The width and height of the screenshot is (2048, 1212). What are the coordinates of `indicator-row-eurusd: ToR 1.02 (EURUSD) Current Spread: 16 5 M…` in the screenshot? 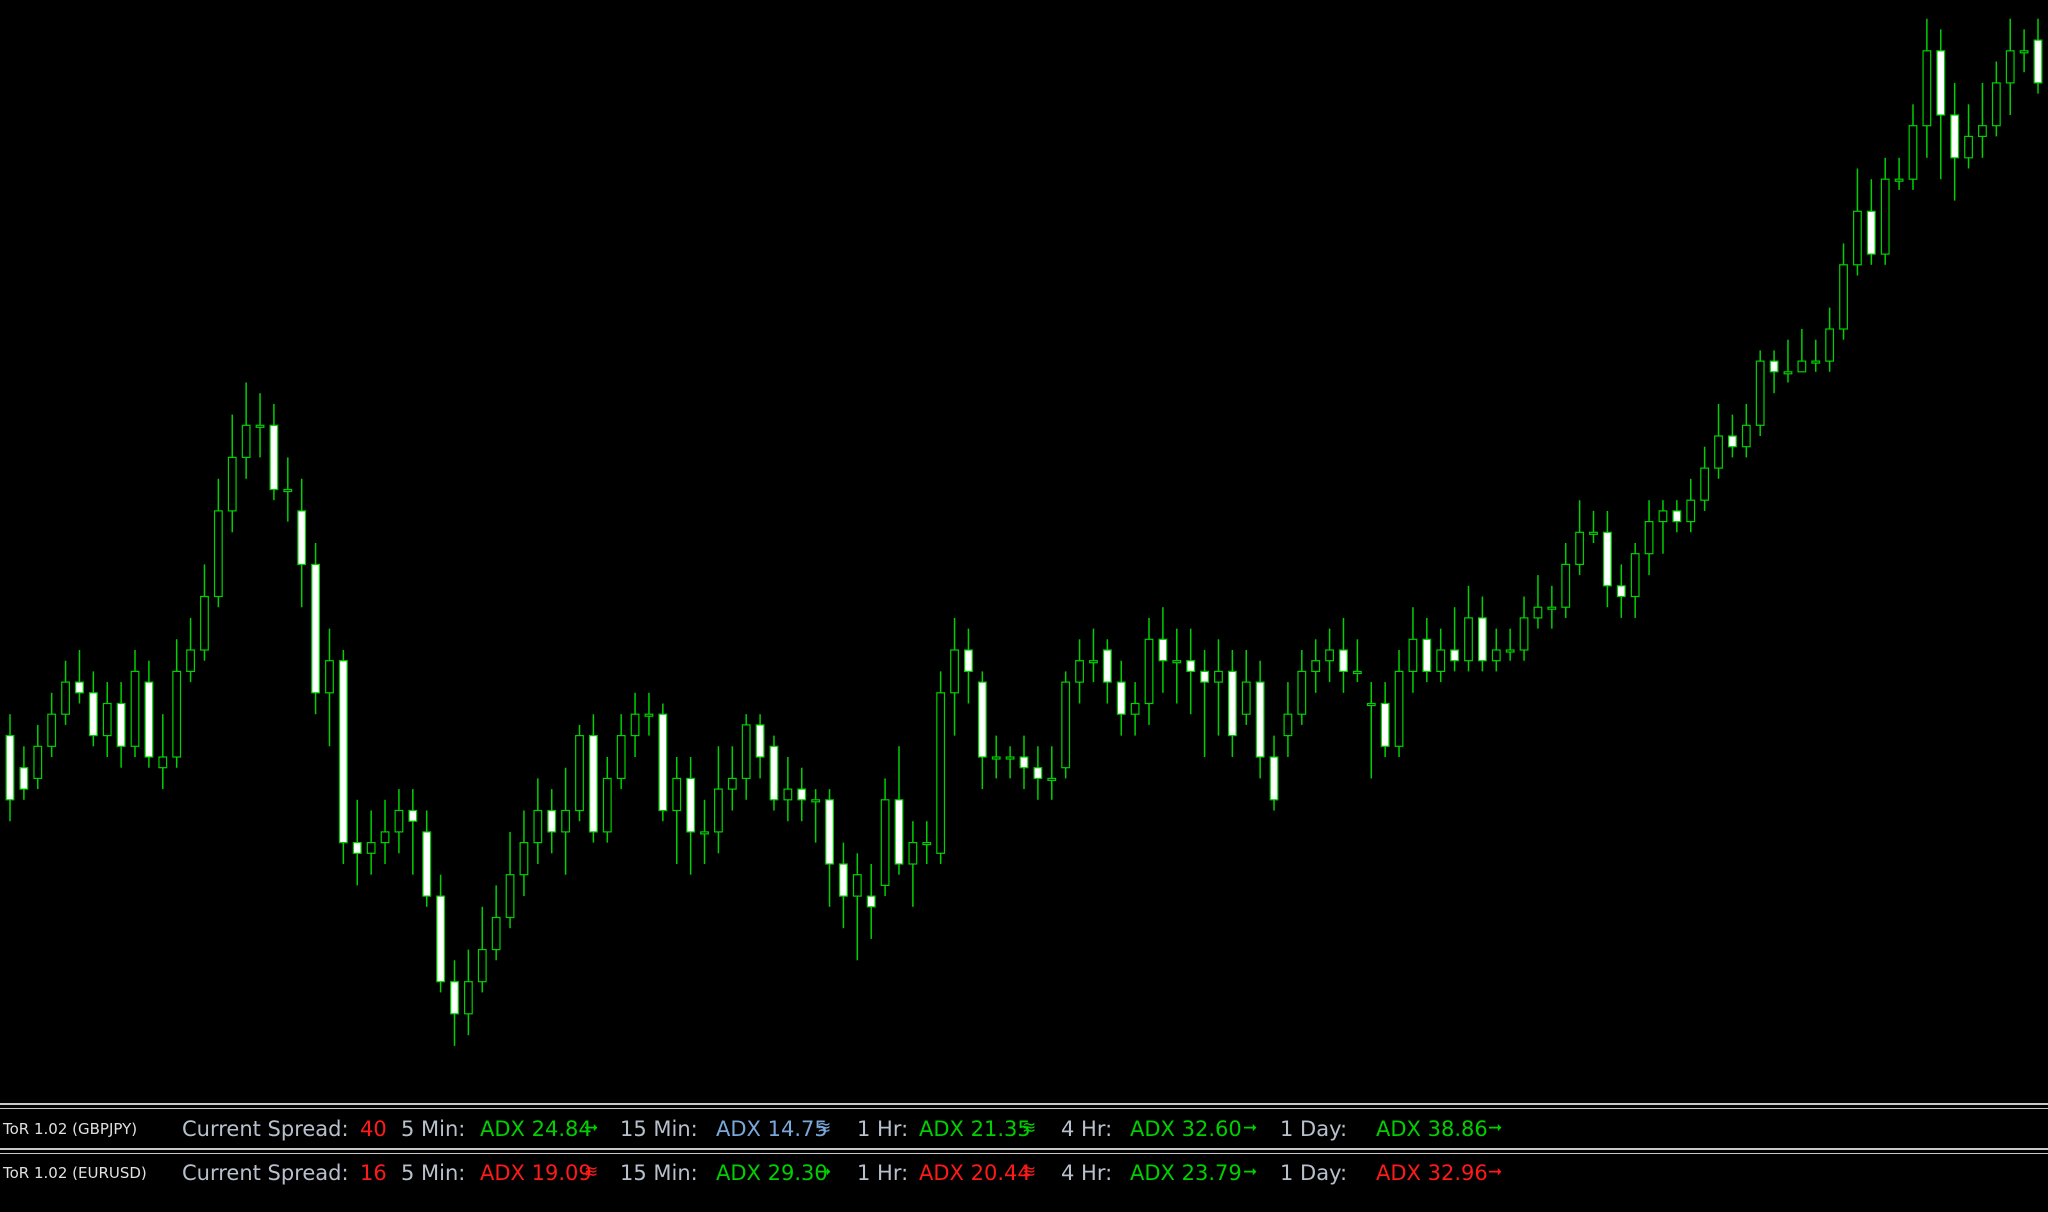 It's located at (1024, 1172).